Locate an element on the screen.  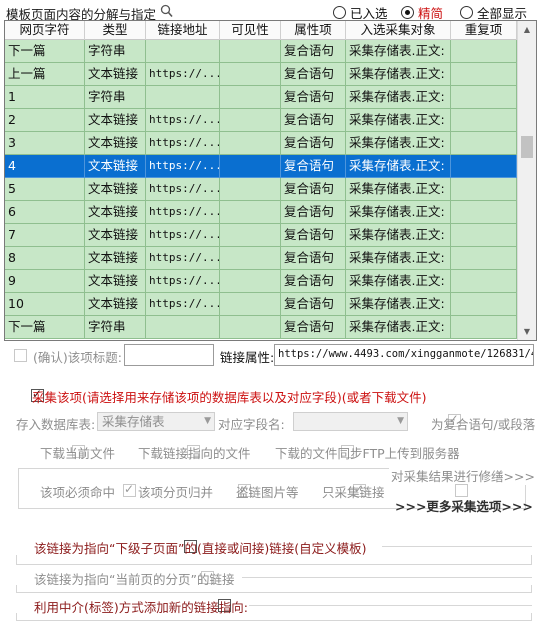
title-input is located at coordinates (169, 355).